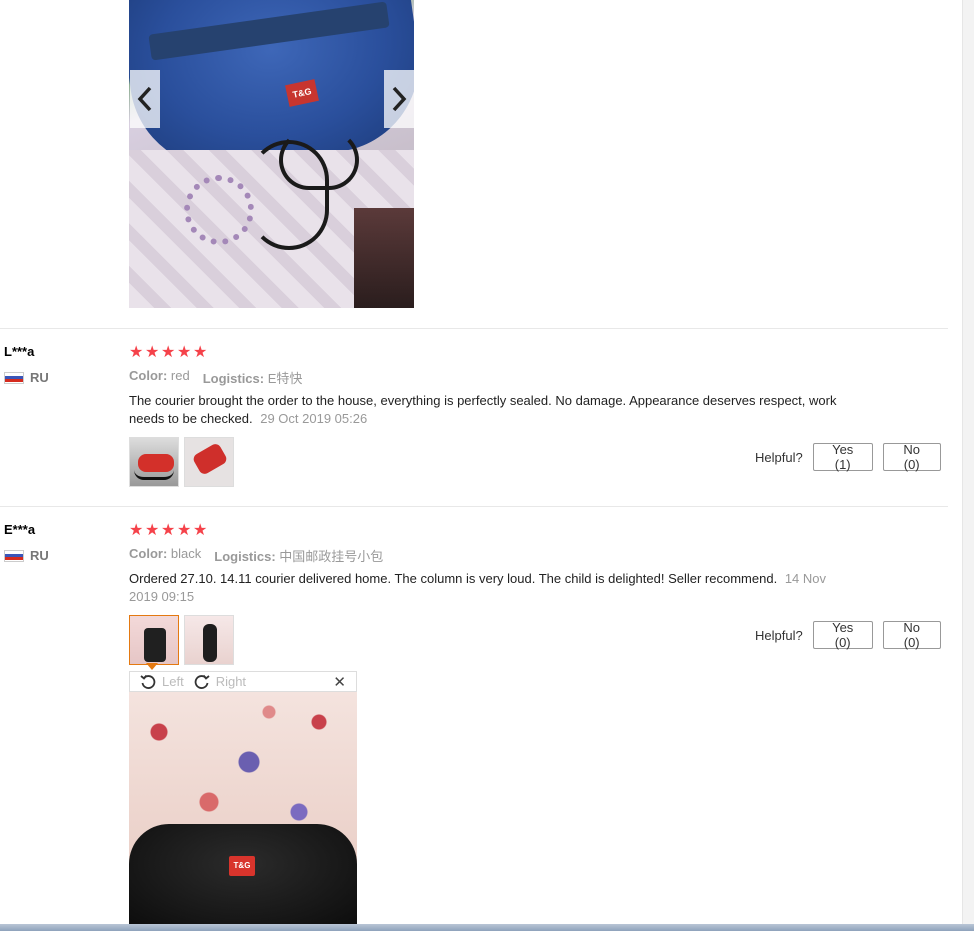  Describe the element at coordinates (20, 529) in the screenshot. I see `reviewer-name: E***a` at that location.